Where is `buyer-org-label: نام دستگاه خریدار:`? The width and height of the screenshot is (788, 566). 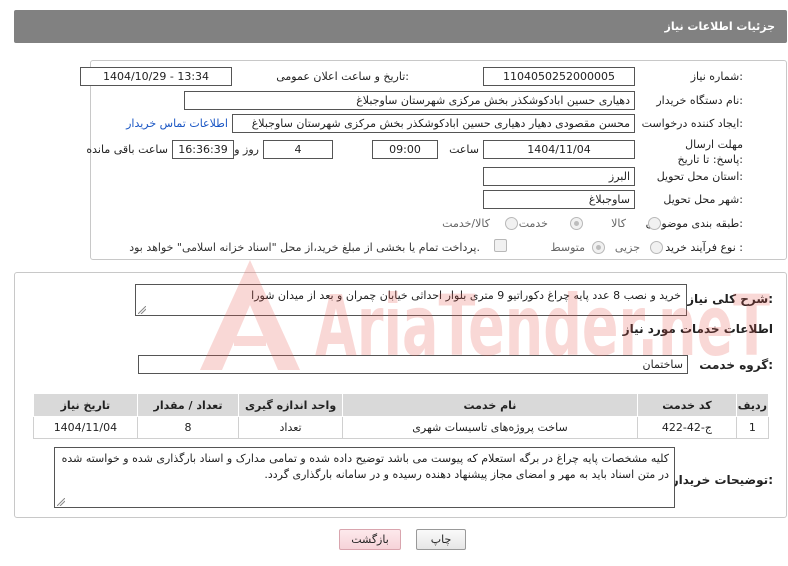
buyer-org-label: نام دستگاه خریدار: is located at coordinates (699, 100).